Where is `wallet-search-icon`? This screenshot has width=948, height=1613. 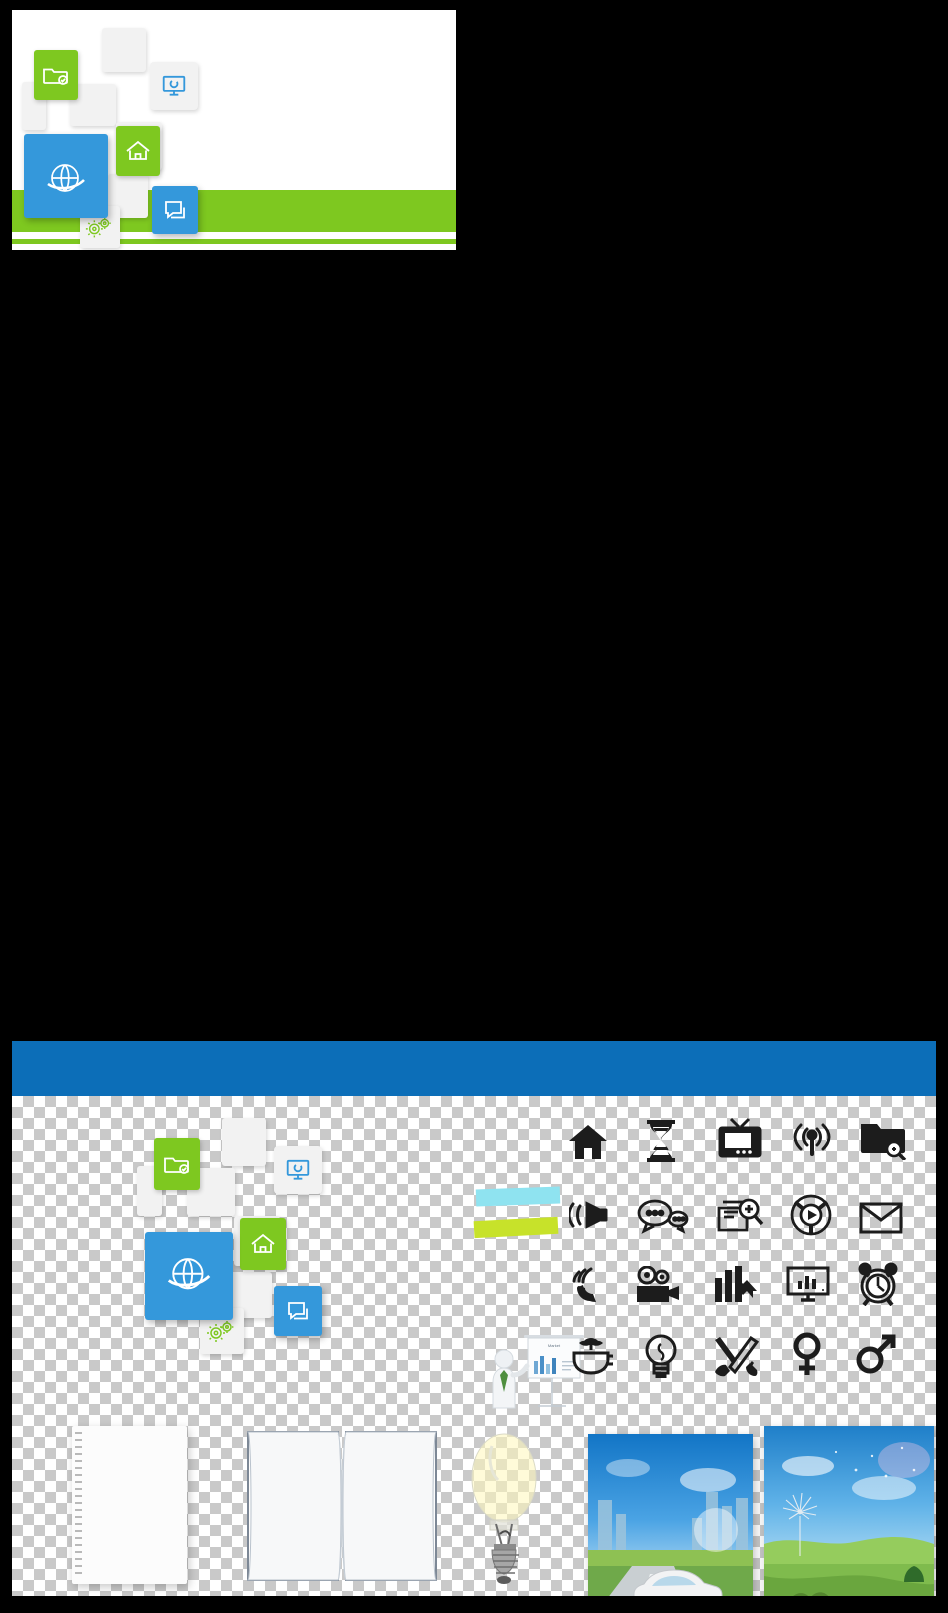 wallet-search-icon is located at coordinates (740, 1216).